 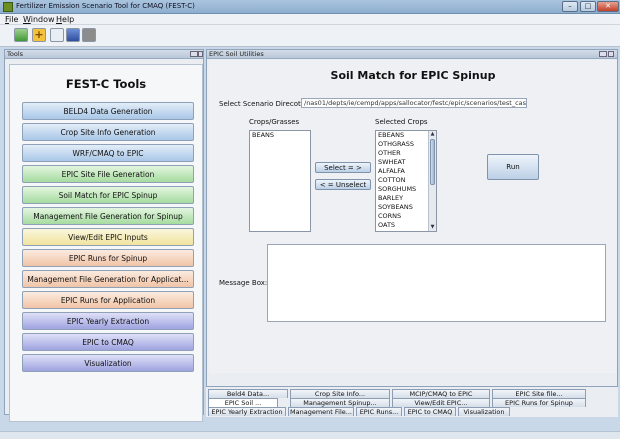 What do you see at coordinates (108, 300) in the screenshot?
I see `tool-button: EPIC Runs for Application` at bounding box center [108, 300].